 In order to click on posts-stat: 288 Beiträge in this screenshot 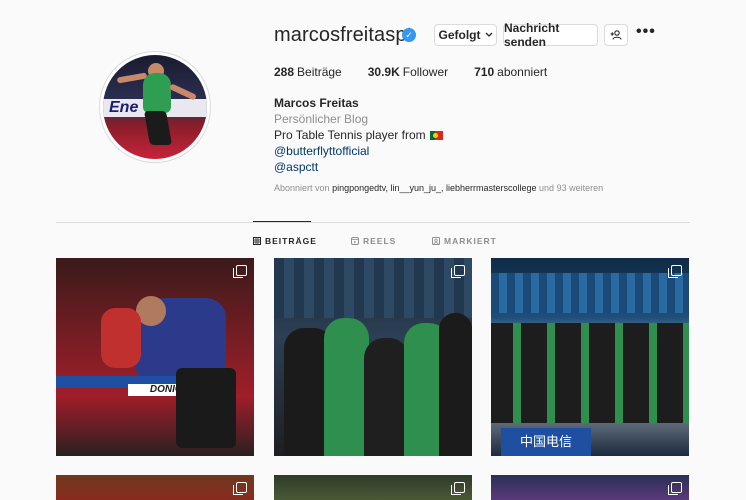, I will do `click(308, 72)`.